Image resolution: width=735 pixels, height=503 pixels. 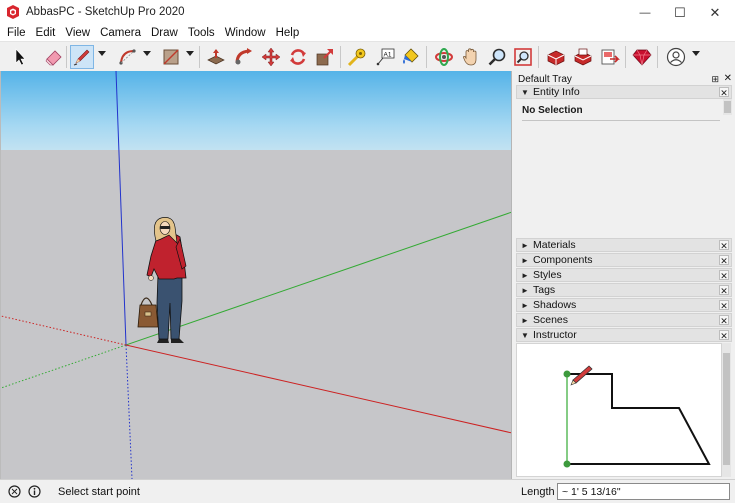 I want to click on line-tool-instruction-diagram, so click(x=637, y=416).